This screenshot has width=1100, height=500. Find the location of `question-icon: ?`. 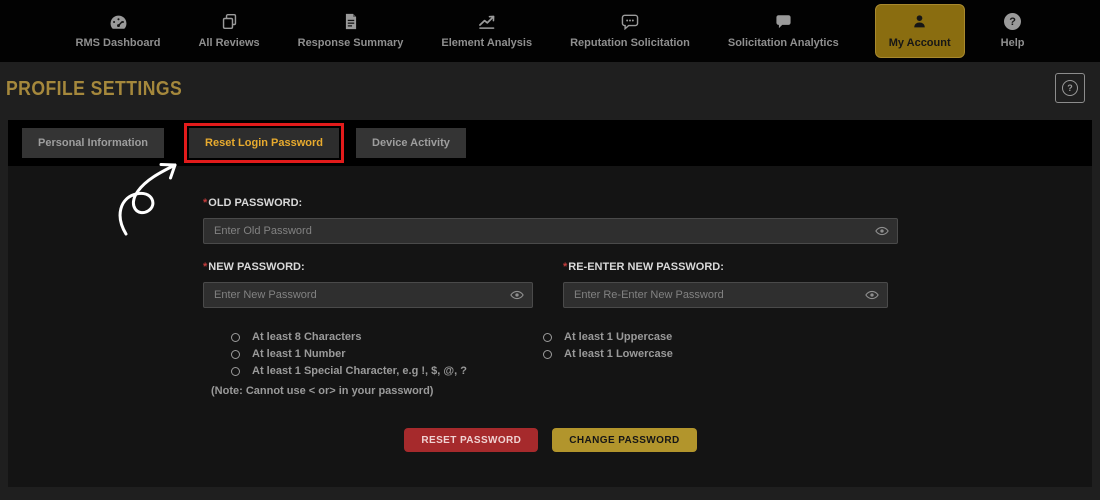

question-icon: ? is located at coordinates (1070, 88).